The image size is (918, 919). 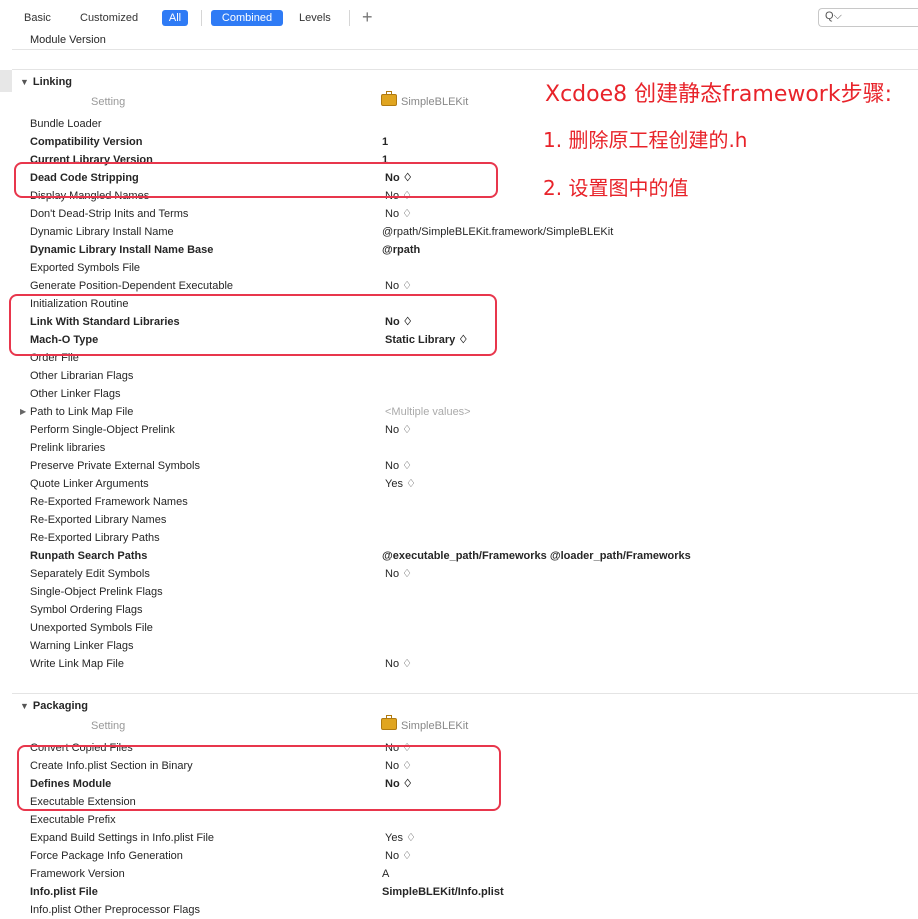 What do you see at coordinates (367, 17) in the screenshot?
I see `add-setting-button: +` at bounding box center [367, 17].